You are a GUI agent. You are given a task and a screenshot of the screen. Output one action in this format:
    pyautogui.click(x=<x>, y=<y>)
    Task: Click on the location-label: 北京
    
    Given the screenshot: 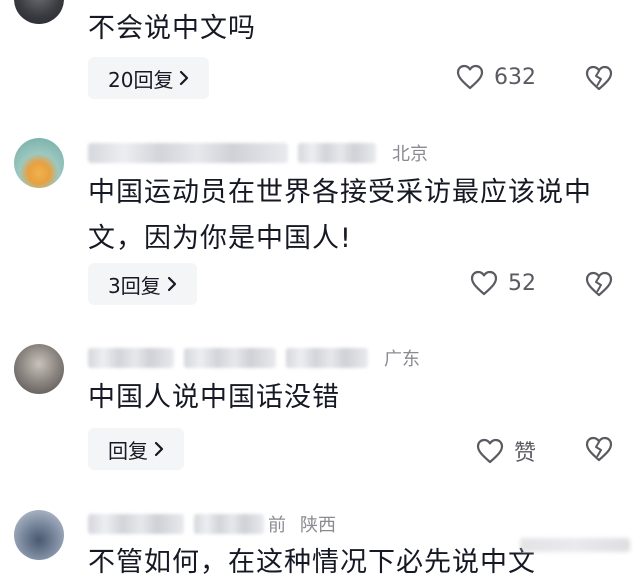 What is the action you would take?
    pyautogui.click(x=410, y=154)
    